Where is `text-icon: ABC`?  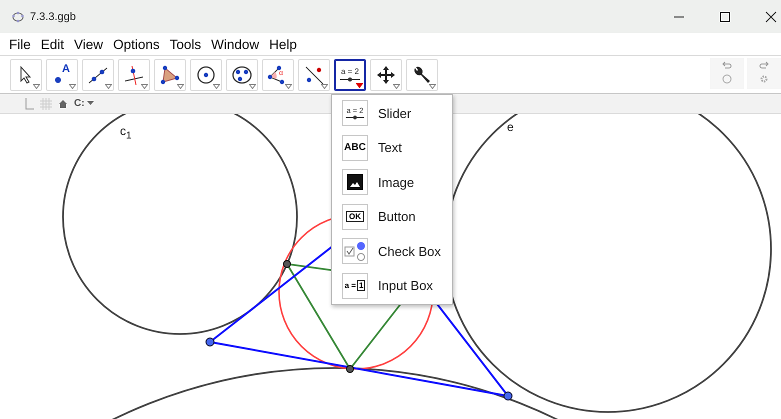 text-icon: ABC is located at coordinates (355, 147).